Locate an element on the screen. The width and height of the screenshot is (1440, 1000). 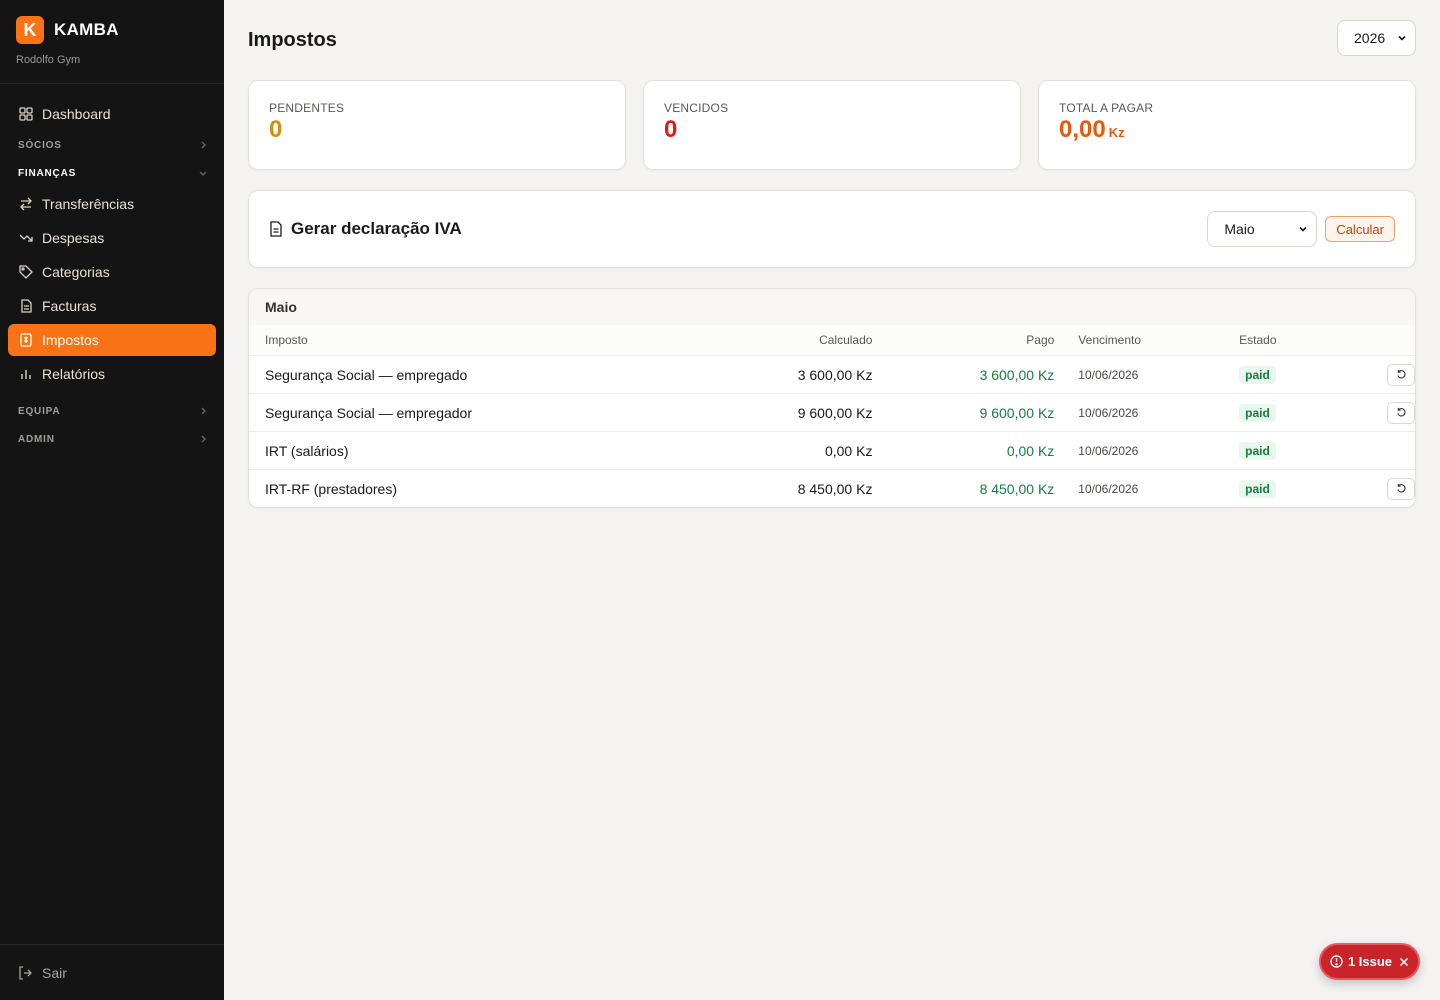
sidebar-item-facturas: Facturas is located at coordinates (112, 306).